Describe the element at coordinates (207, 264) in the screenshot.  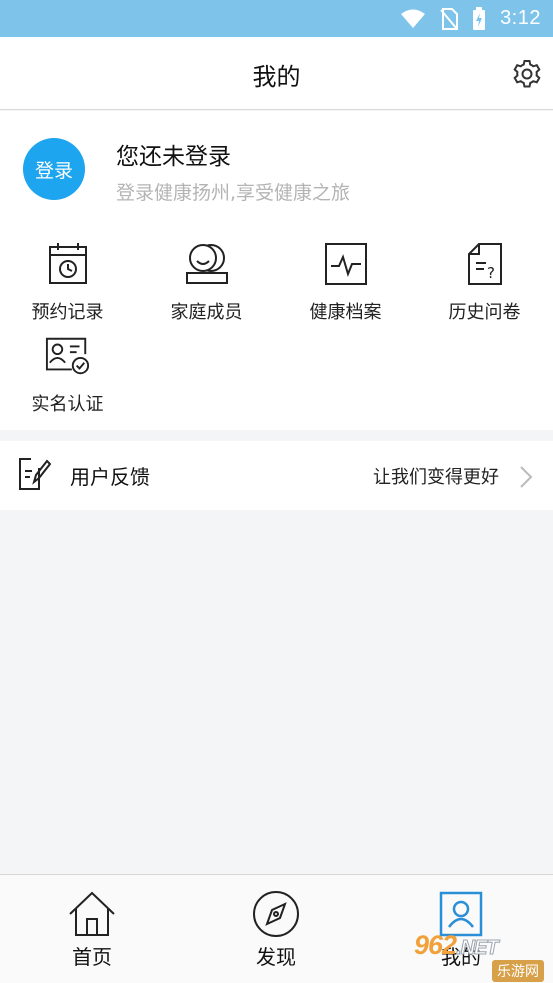
I see `family-members-icon` at that location.